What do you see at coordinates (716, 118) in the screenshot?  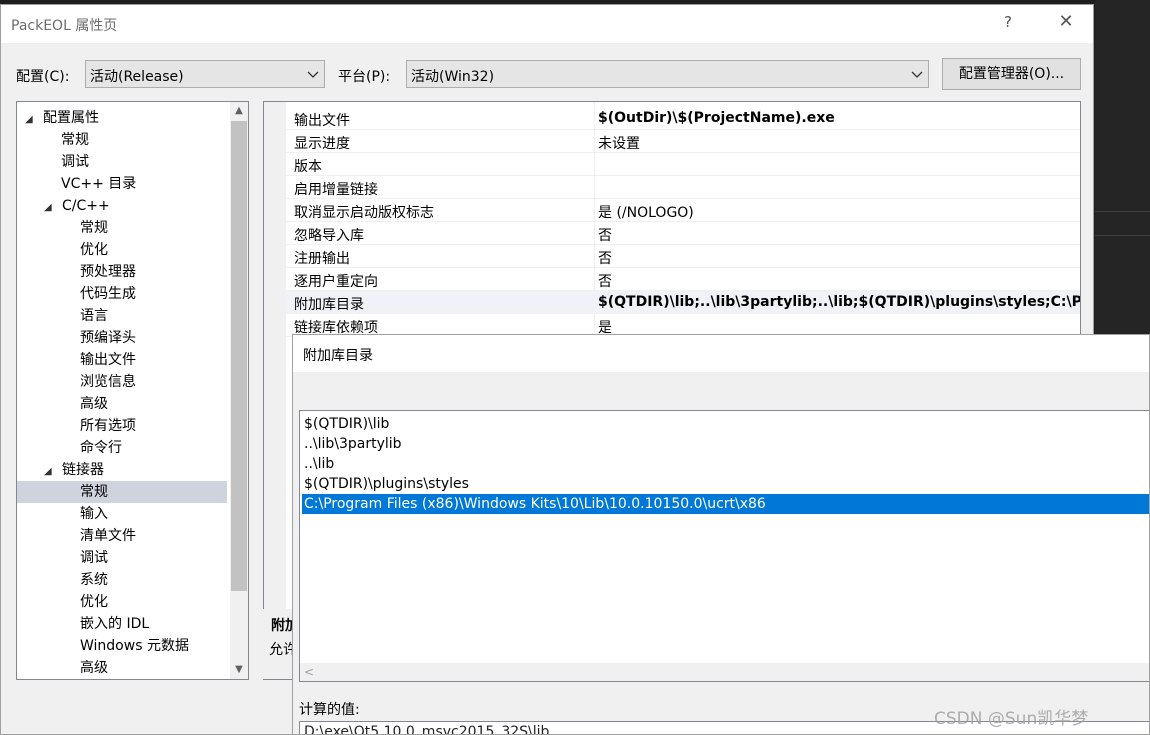 I see `property-value: $(OutDir)\$(ProjectName).exe` at bounding box center [716, 118].